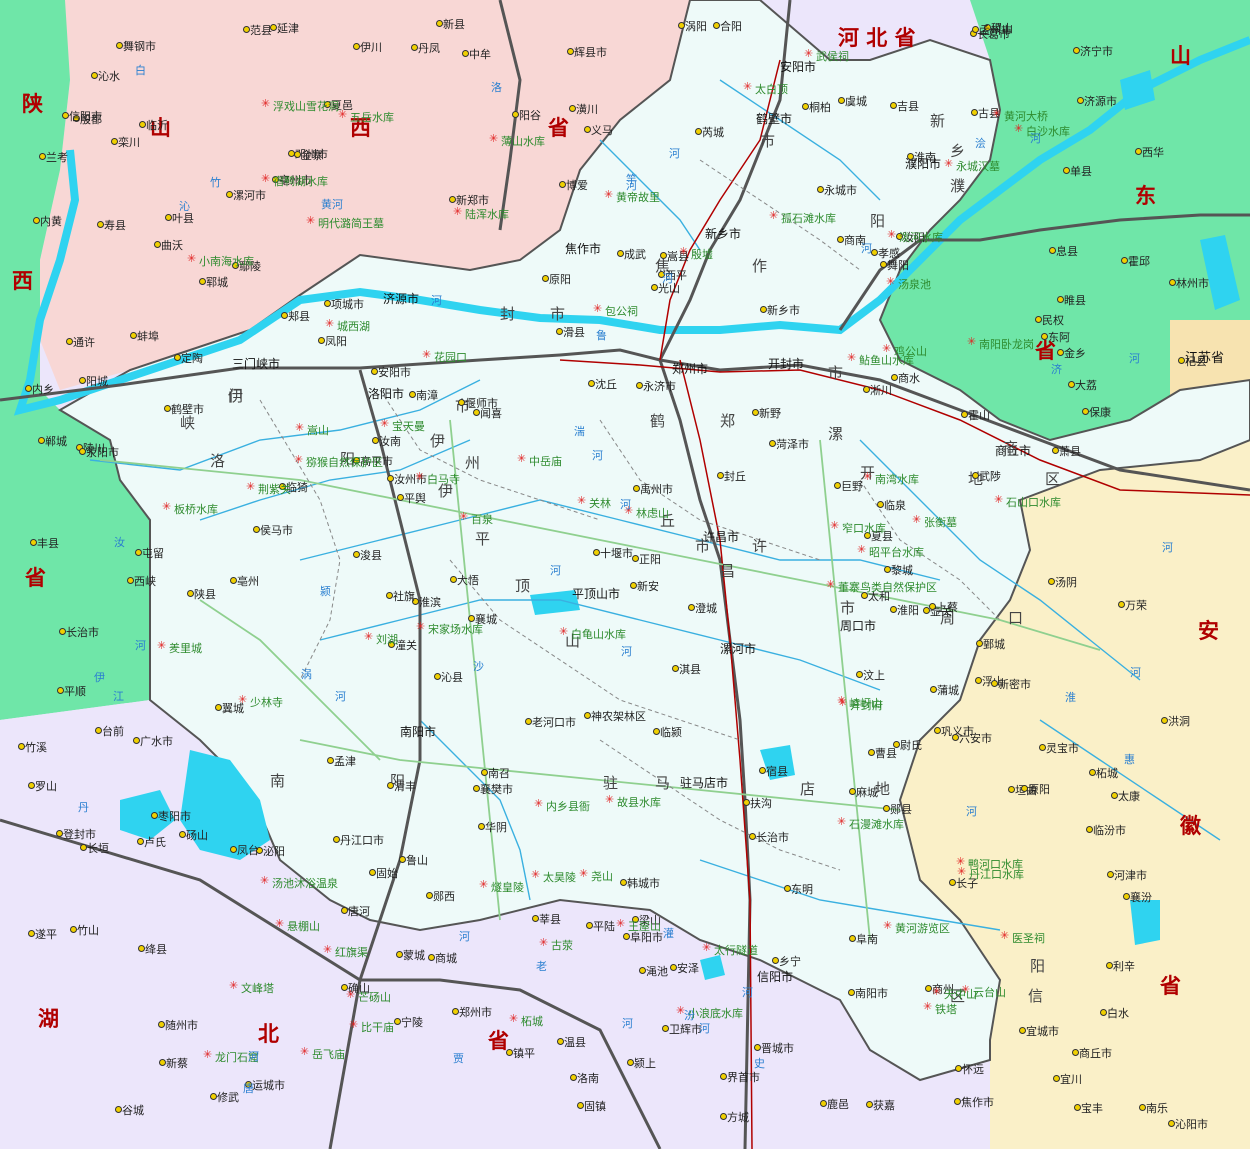 This screenshot has height=1149, width=1250. I want to click on town-label: 焦作市, so click(977, 1102).